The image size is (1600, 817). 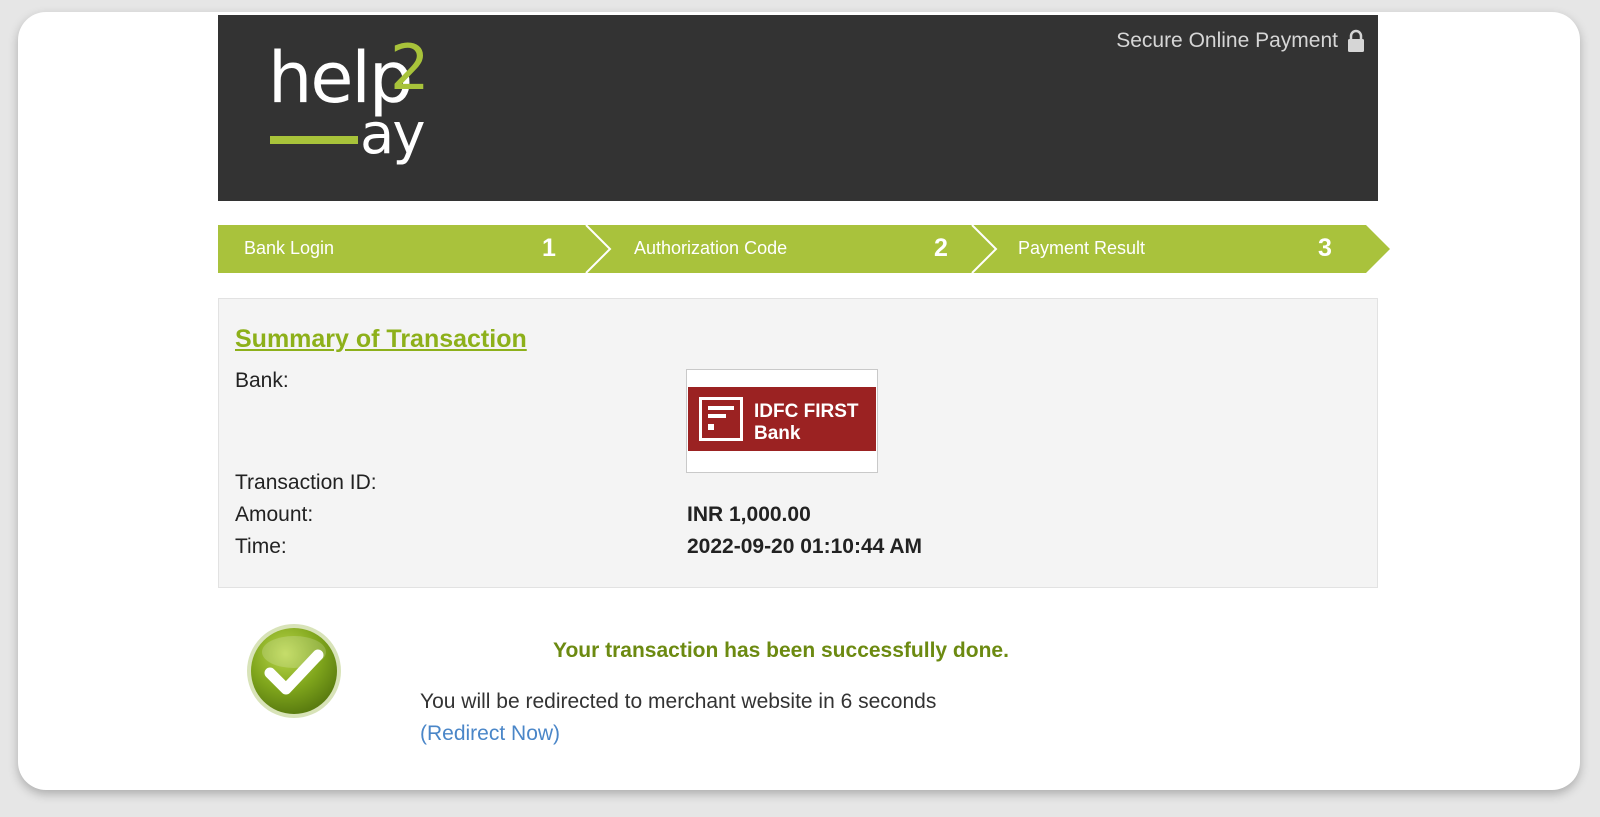 What do you see at coordinates (294, 671) in the screenshot?
I see `checkmark-icon` at bounding box center [294, 671].